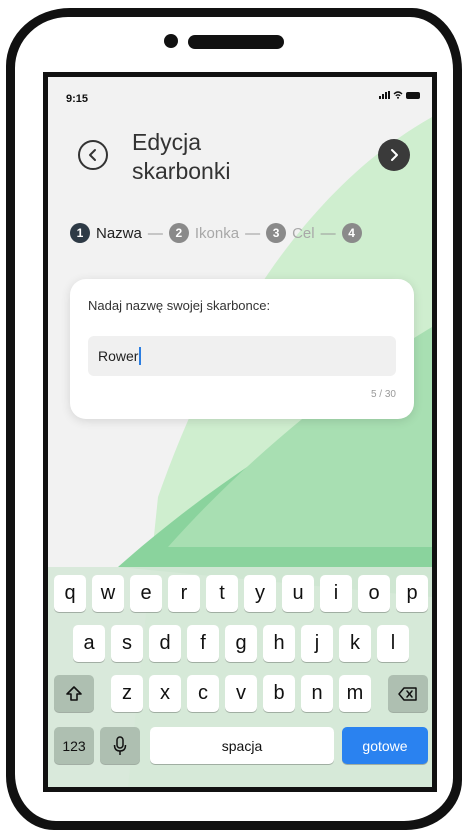 This screenshot has height=836, width=468. I want to click on backspace-key, so click(408, 693).